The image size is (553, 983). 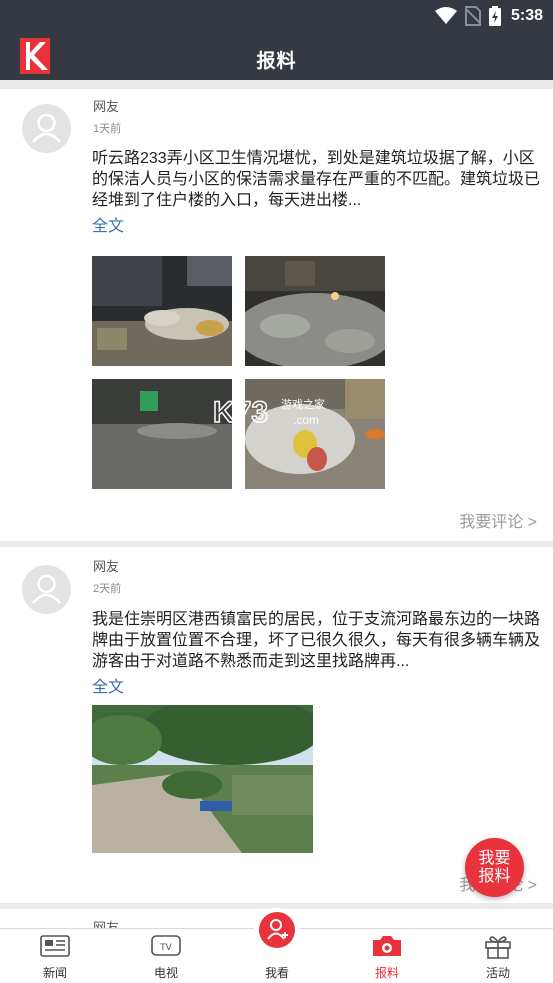 I want to click on camera-icon, so click(x=387, y=946).